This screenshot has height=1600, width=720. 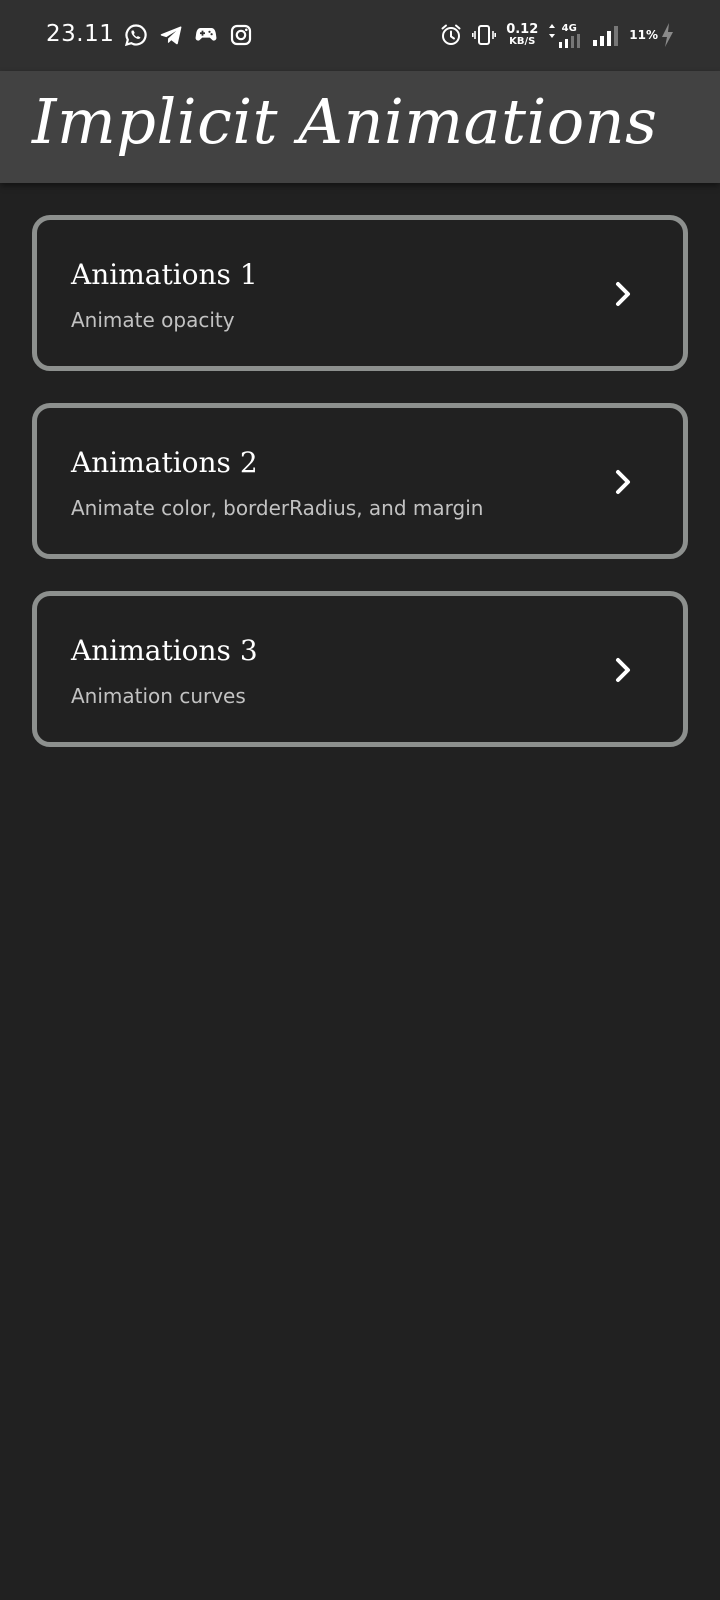 What do you see at coordinates (552, 30) in the screenshot?
I see `data-arrows-icon` at bounding box center [552, 30].